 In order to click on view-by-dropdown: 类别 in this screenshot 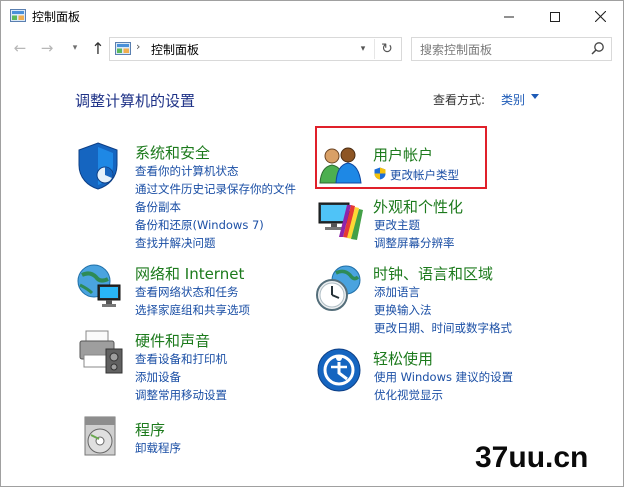, I will do `click(513, 99)`.